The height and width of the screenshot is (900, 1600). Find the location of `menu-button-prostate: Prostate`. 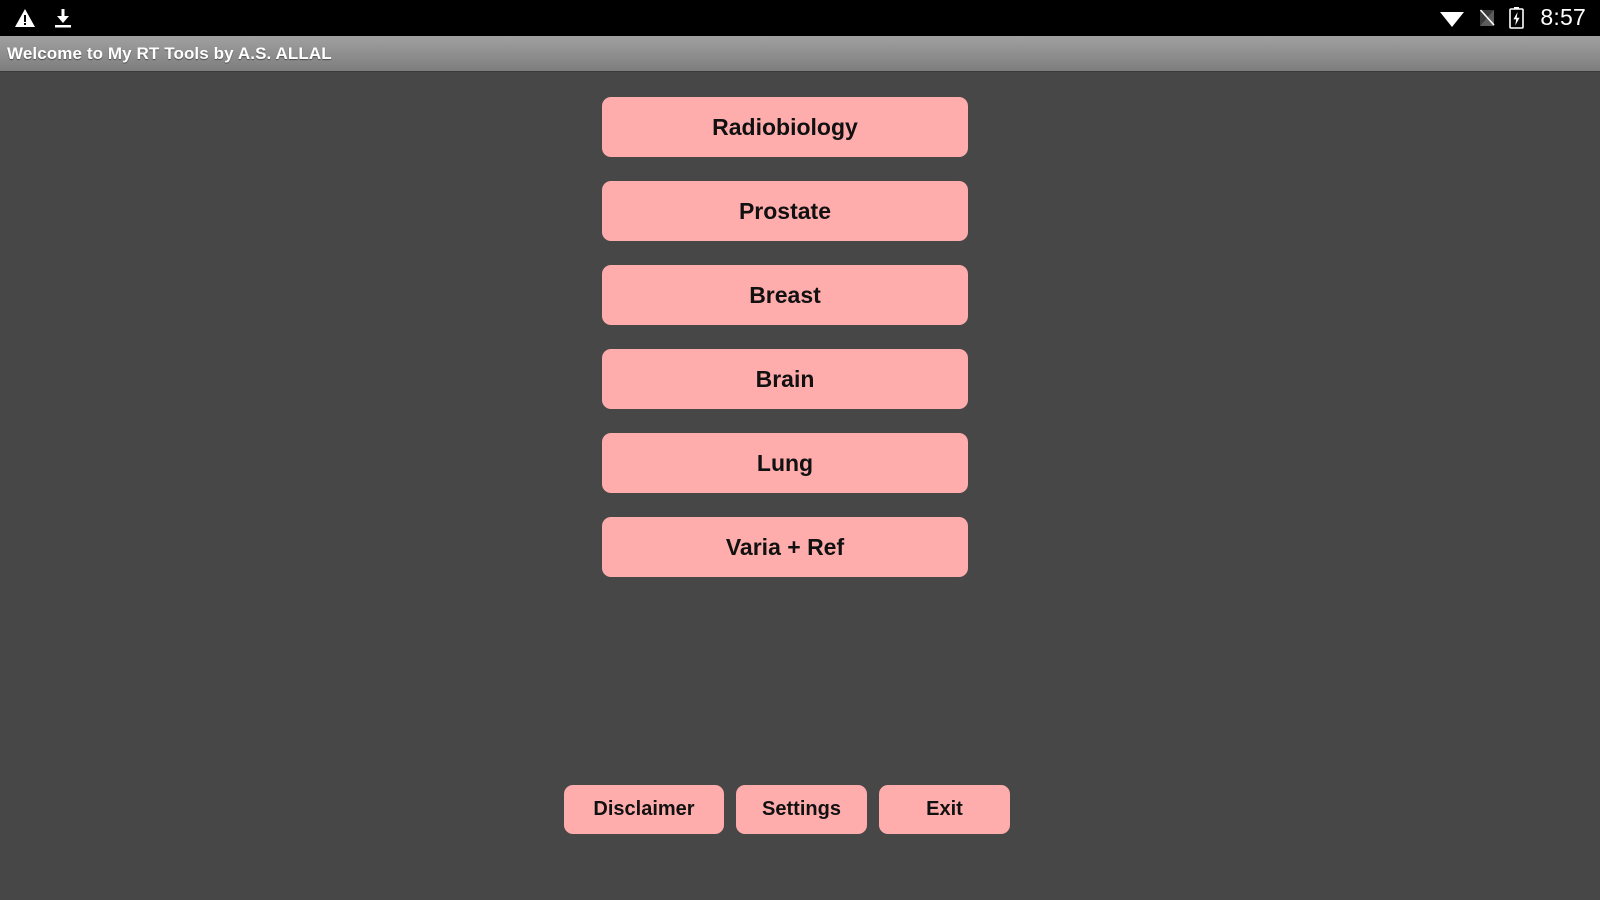

menu-button-prostate: Prostate is located at coordinates (785, 211).